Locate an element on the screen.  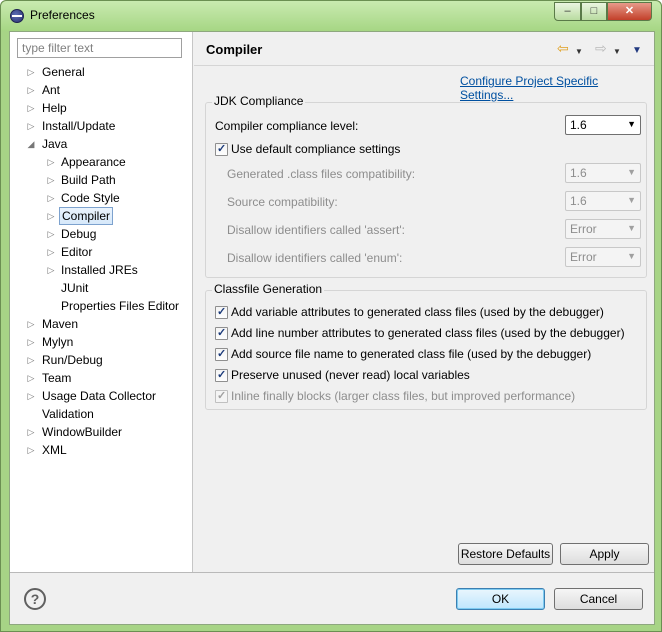
cancel-button: Cancel is located at coordinates (598, 599).